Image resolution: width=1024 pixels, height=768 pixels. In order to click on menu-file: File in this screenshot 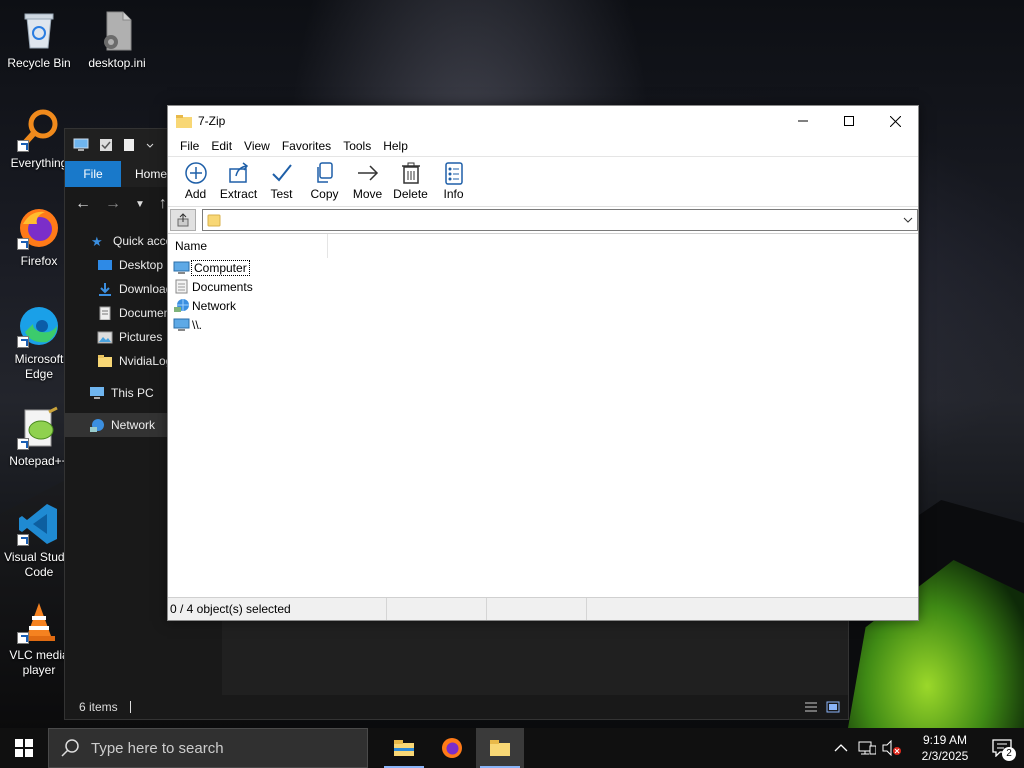, I will do `click(189, 146)`.